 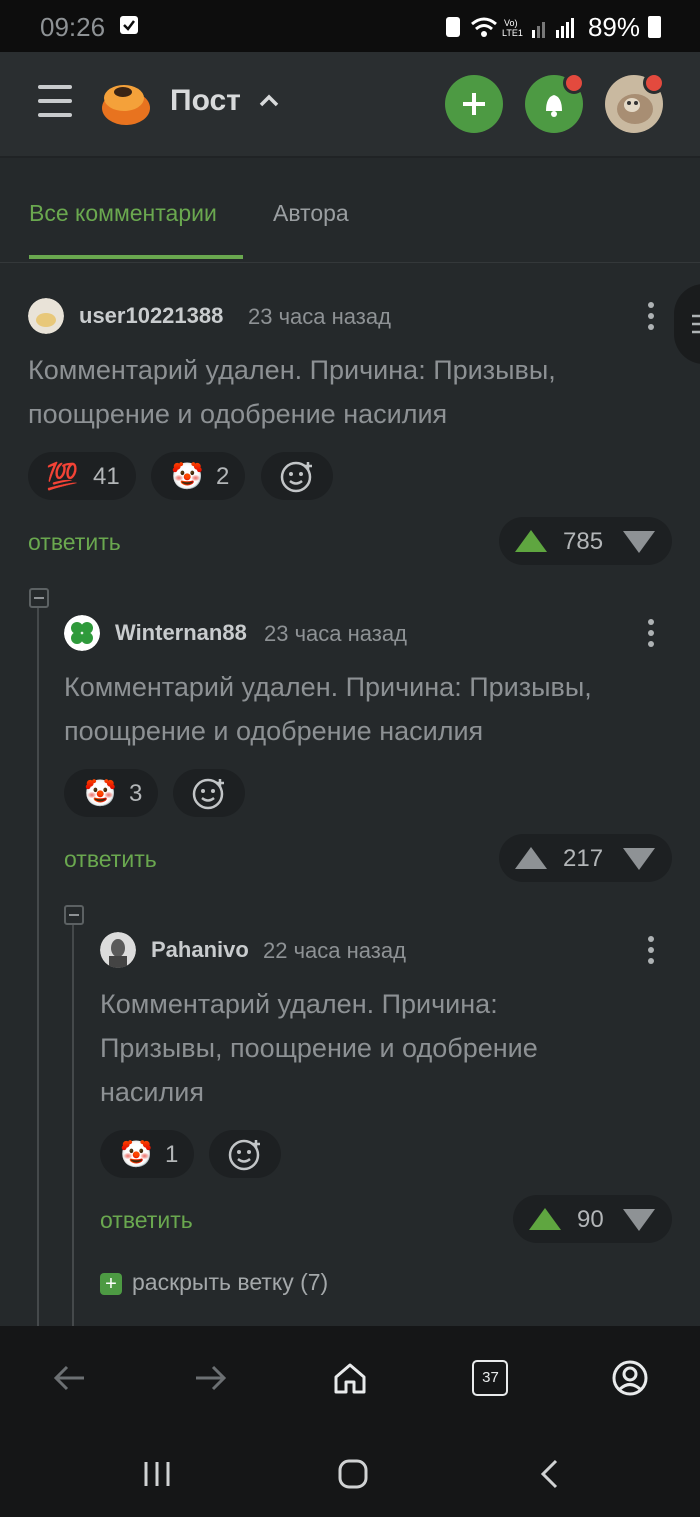 I want to click on reaction-pill: 🤡 3, so click(x=111, y=793).